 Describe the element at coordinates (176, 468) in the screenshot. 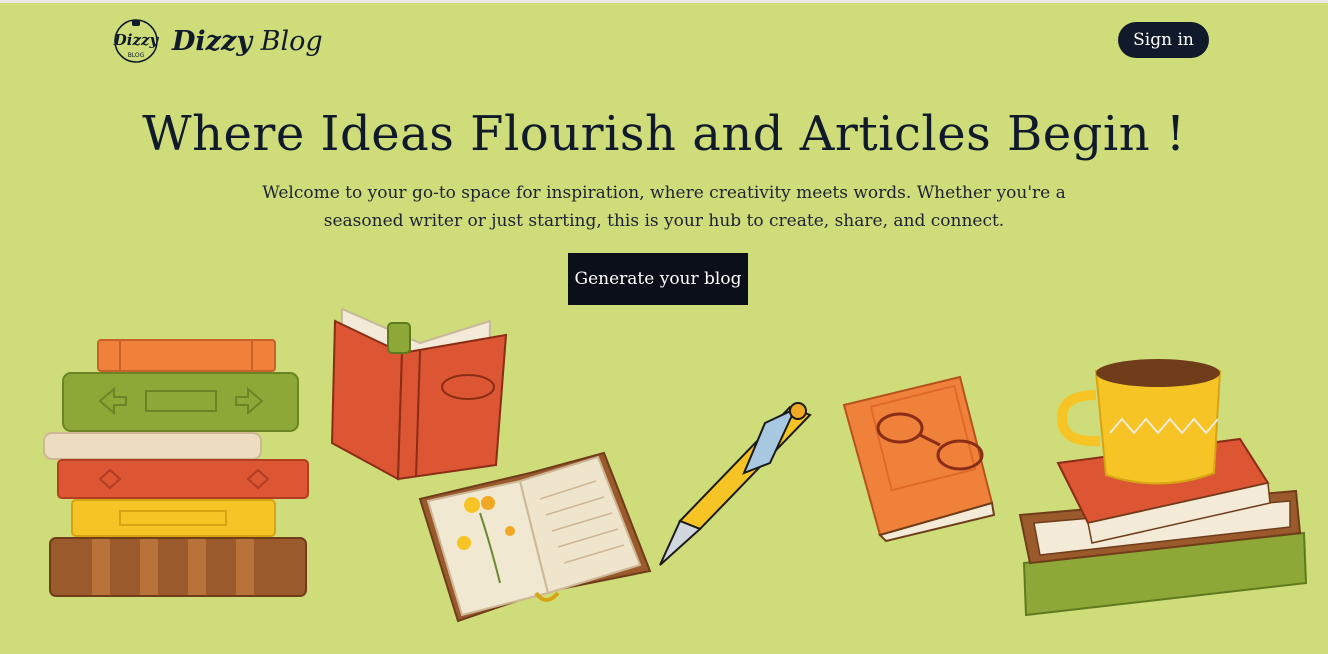

I see `book-stack-left-icon` at that location.